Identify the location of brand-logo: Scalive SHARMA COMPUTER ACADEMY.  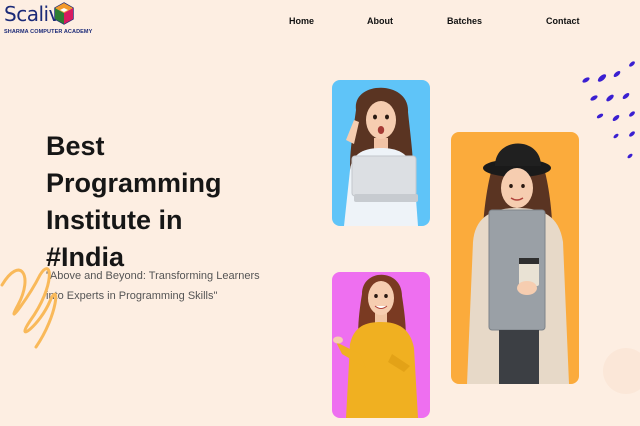
(47, 21).